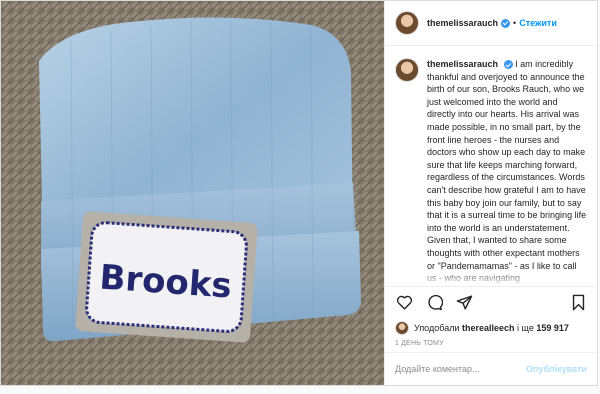 The width and height of the screenshot is (600, 394). I want to click on verified-badge-icon, so click(506, 23).